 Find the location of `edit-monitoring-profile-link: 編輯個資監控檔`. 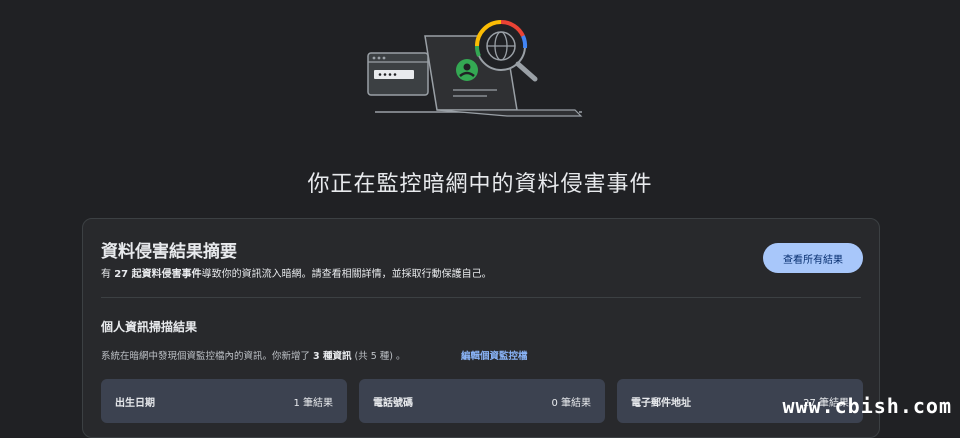

edit-monitoring-profile-link: 編輯個資監控檔 is located at coordinates (494, 355).